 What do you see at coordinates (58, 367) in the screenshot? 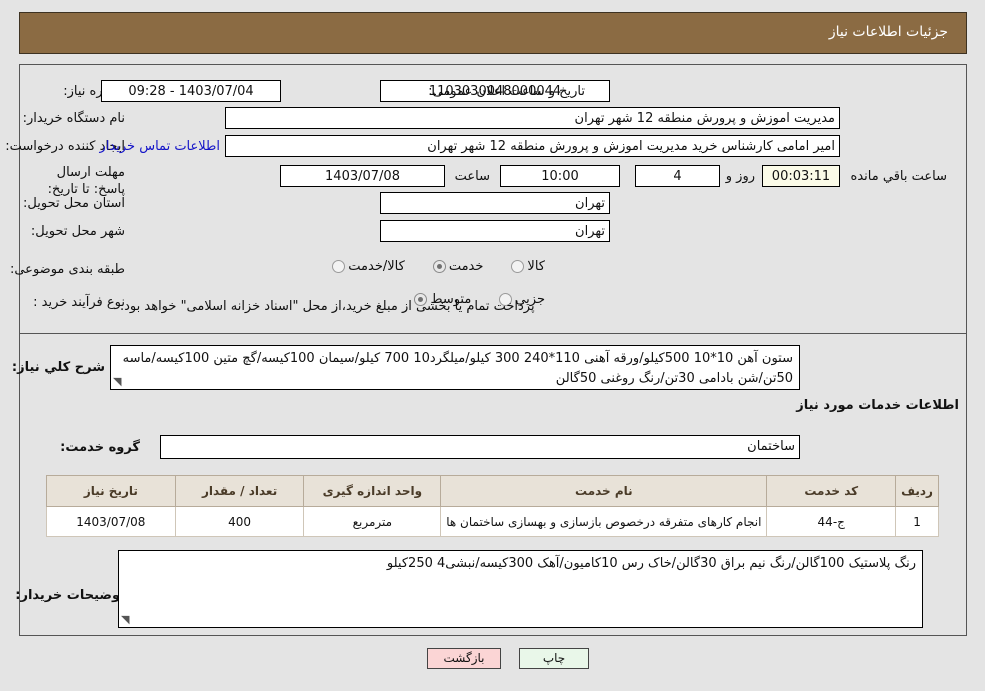
I see `description-label: شرح کلي نیاز:` at bounding box center [58, 367].